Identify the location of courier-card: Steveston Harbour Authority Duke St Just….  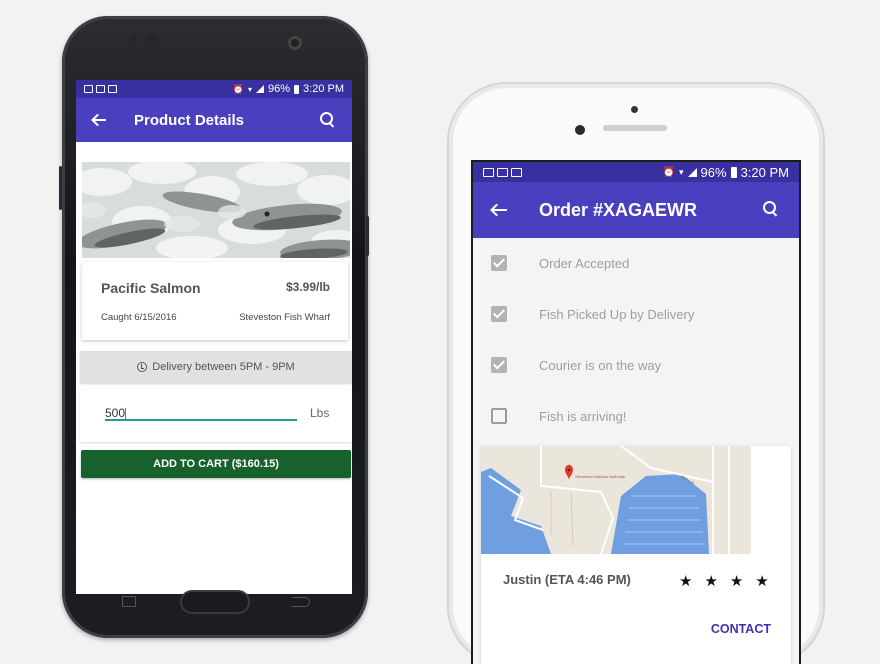
(636, 555).